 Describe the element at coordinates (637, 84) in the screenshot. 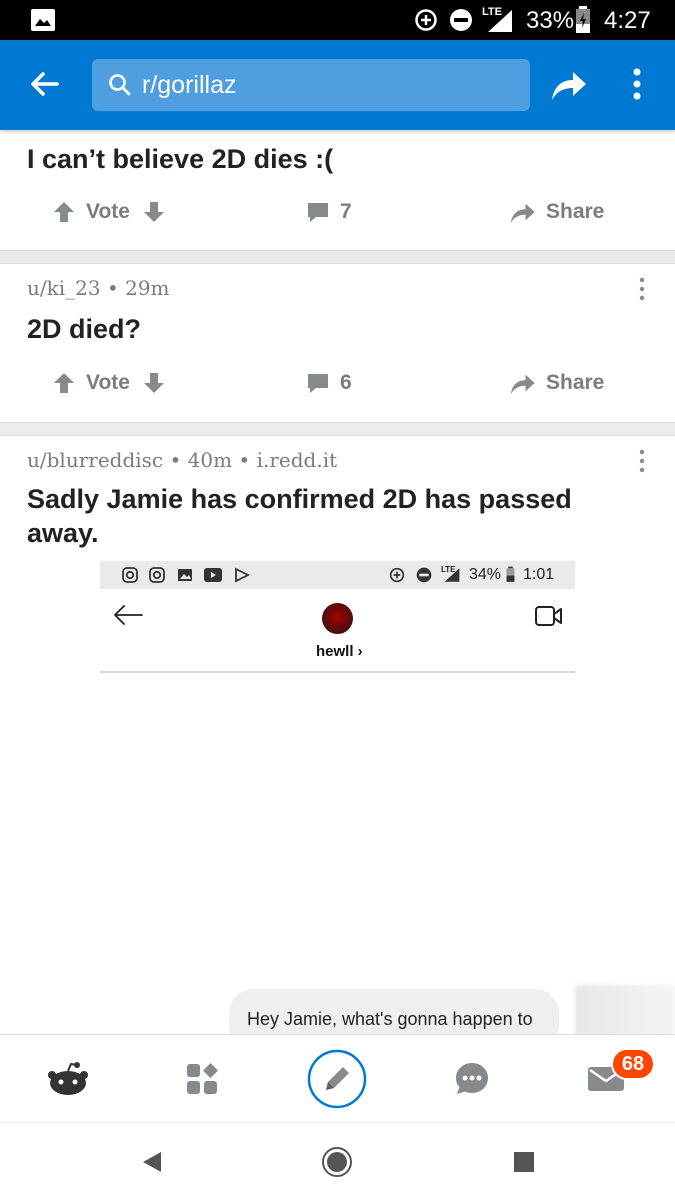

I see `more-vertical-icon` at that location.